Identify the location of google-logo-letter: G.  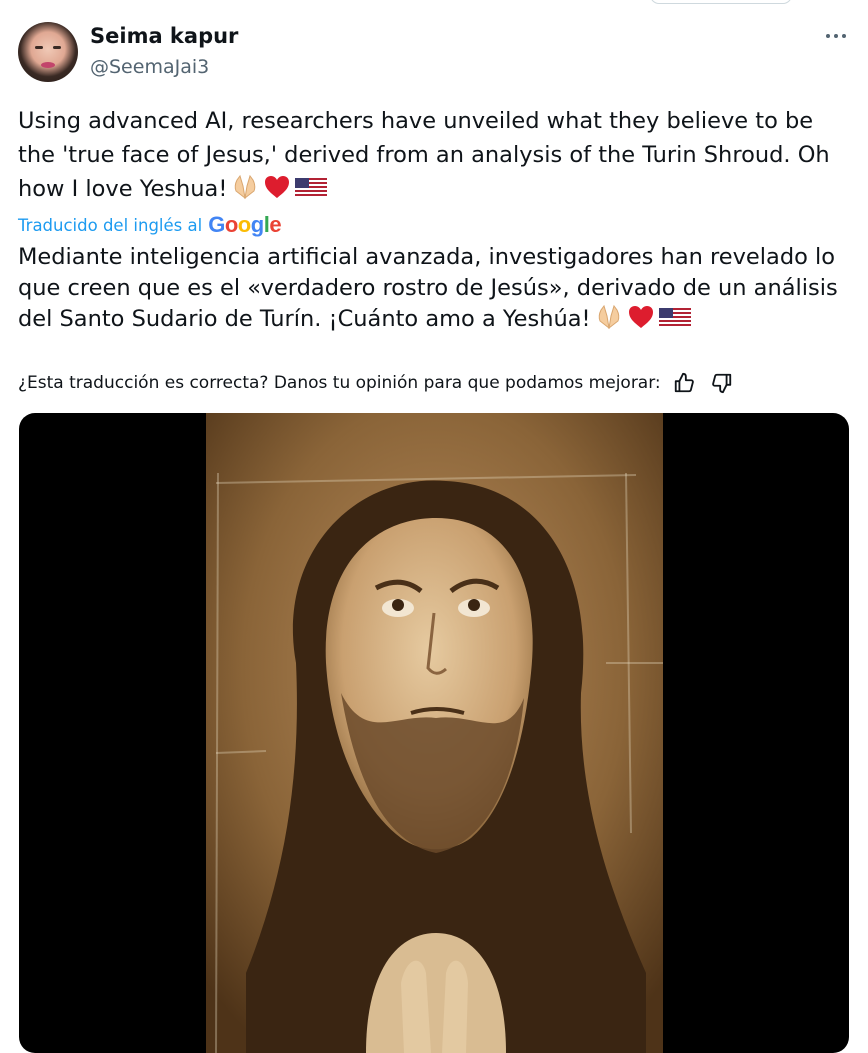
(216, 224).